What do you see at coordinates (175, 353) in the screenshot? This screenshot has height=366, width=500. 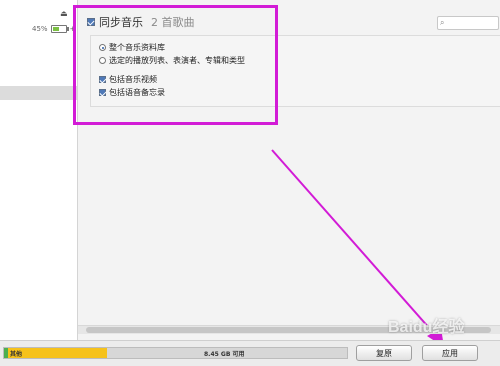 I see `capacity-bar: 其他 8.45 GB 可用` at bounding box center [175, 353].